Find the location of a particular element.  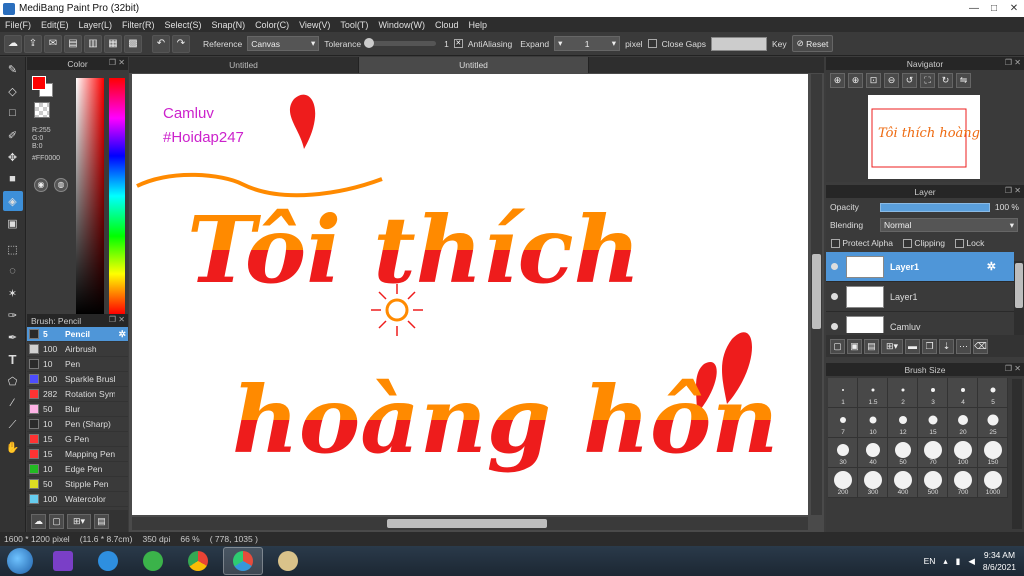

taskbar-chrome is located at coordinates (198, 561).